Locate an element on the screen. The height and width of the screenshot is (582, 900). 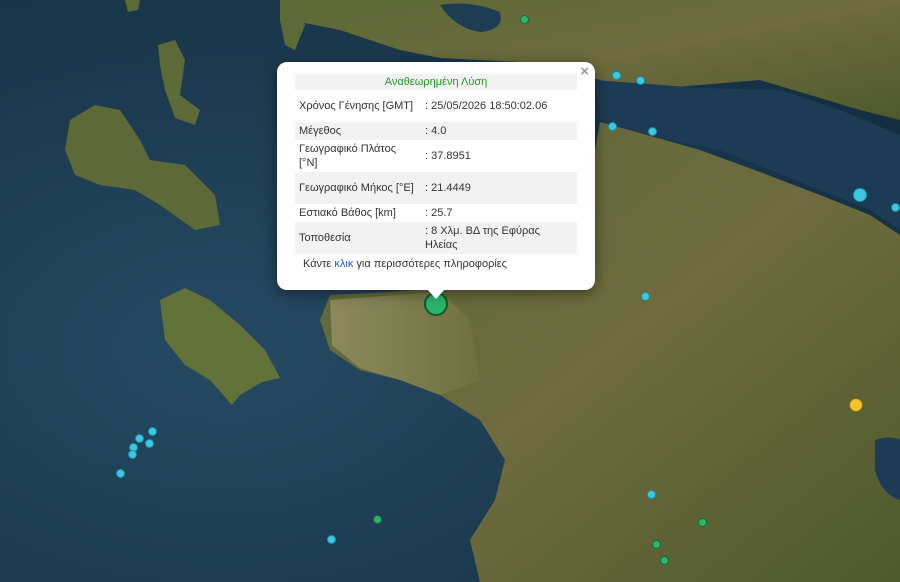
more-info-suffix: για περισσότερες πληροφορίες is located at coordinates (430, 264).